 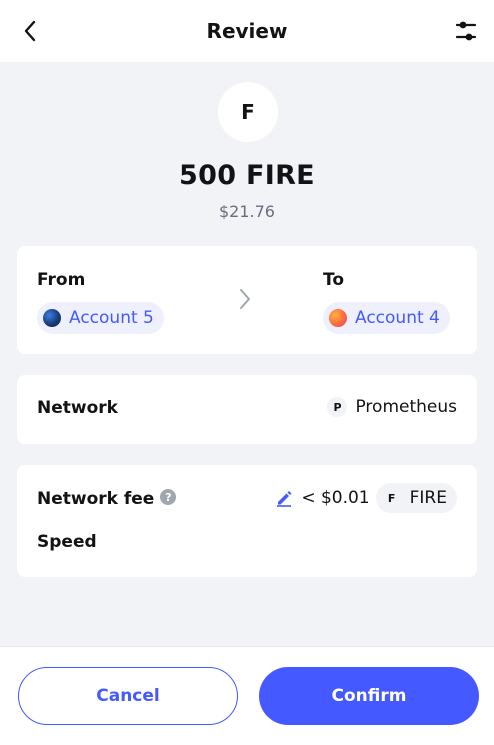 I want to click on fee-value: < $0.01 F FIRE, so click(x=366, y=498).